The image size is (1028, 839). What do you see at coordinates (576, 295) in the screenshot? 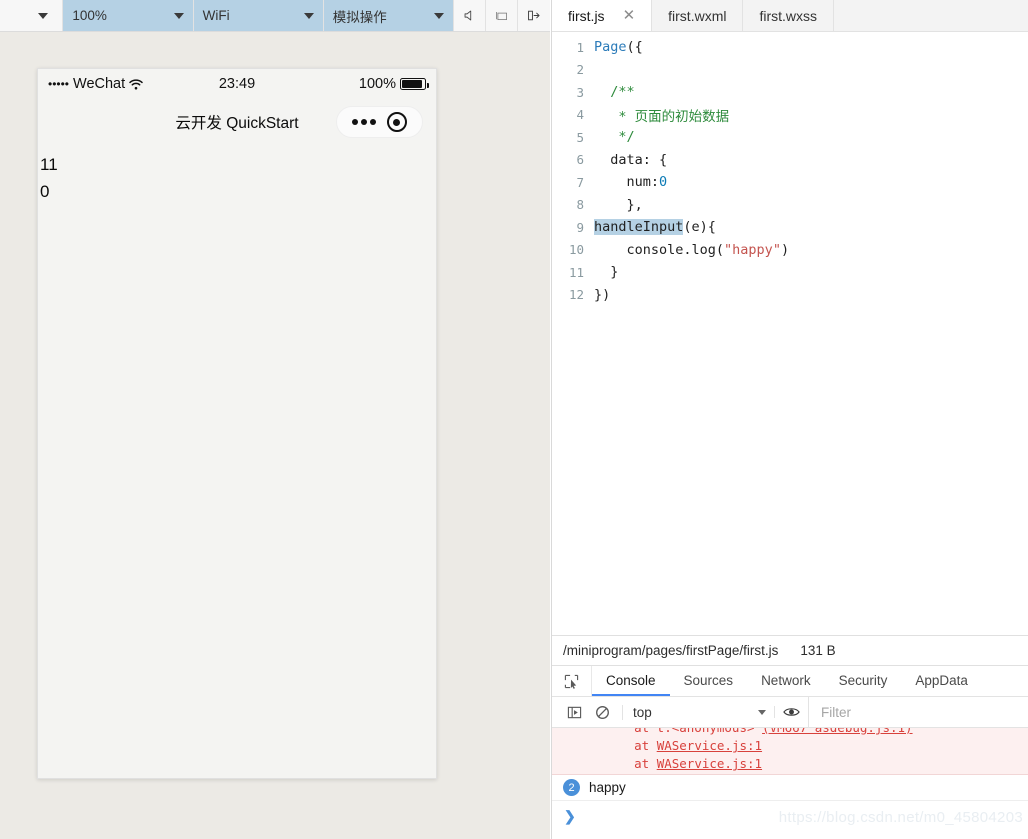
I see `line-number: 12` at bounding box center [576, 295].